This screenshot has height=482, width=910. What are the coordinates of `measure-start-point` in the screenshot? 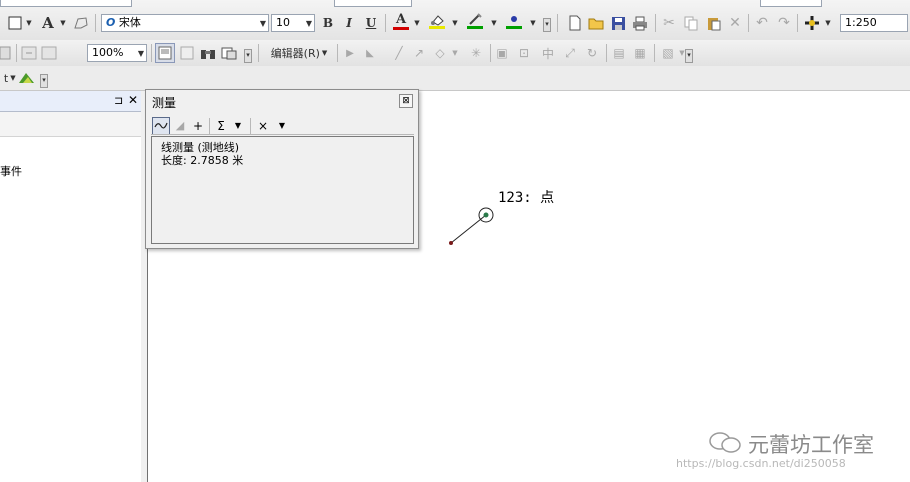 It's located at (451, 243).